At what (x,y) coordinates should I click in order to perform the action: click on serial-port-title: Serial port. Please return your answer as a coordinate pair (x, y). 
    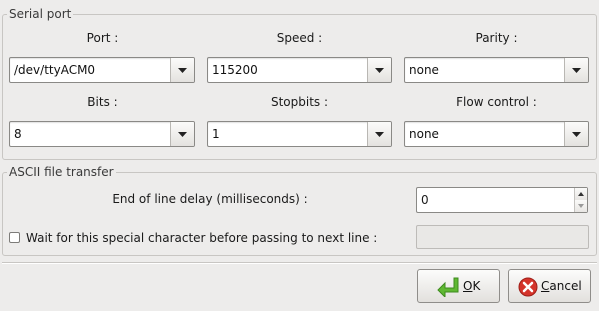
    Looking at the image, I should click on (40, 14).